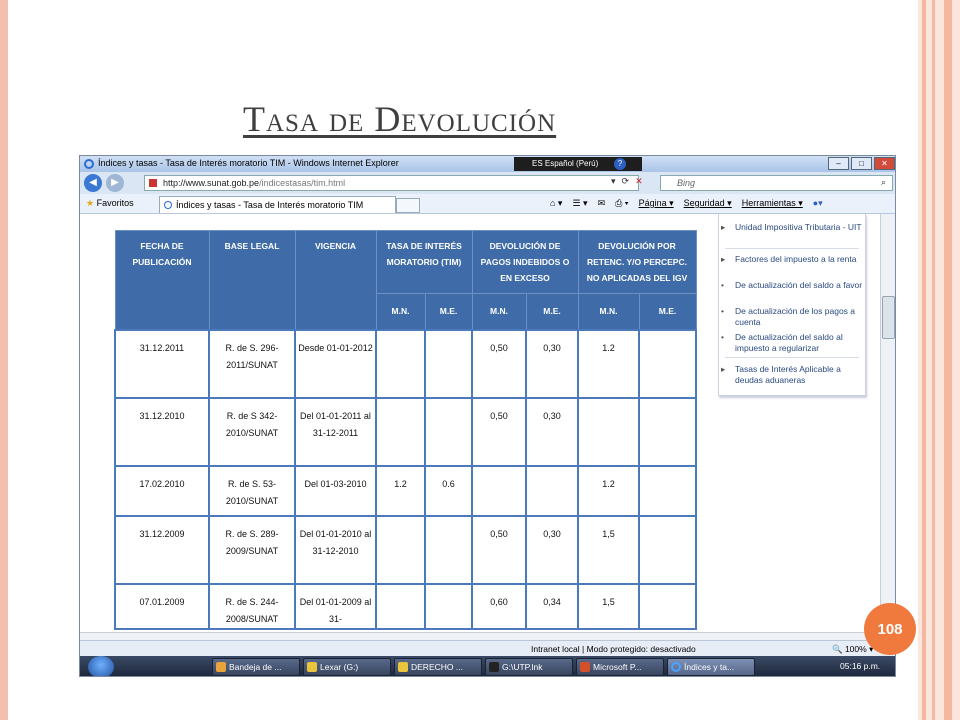  What do you see at coordinates (335, 280) in the screenshot?
I see `header-vigencia: VIGENCIA` at bounding box center [335, 280].